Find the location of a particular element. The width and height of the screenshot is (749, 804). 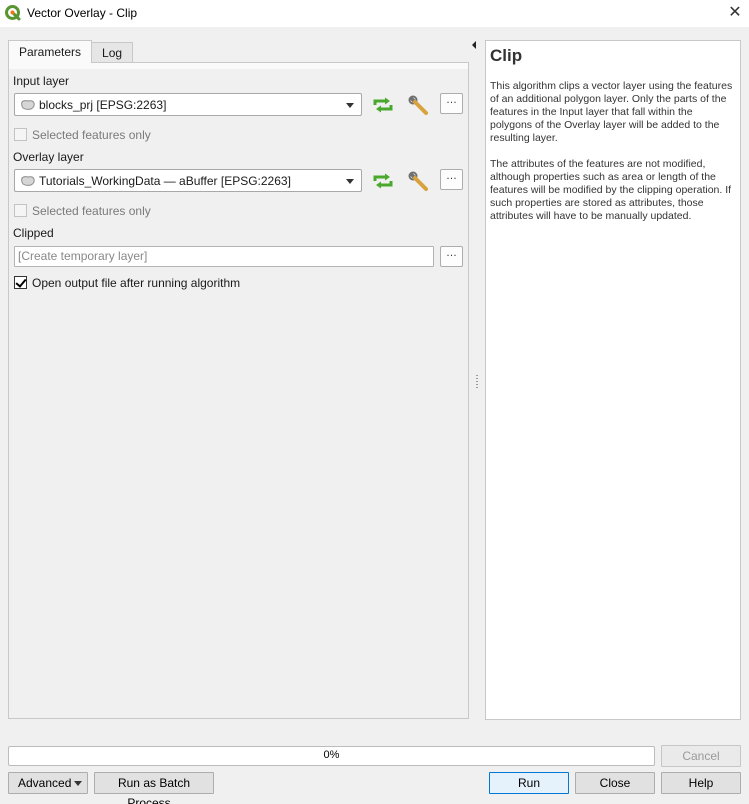

cancel-button: Cancel is located at coordinates (701, 756).